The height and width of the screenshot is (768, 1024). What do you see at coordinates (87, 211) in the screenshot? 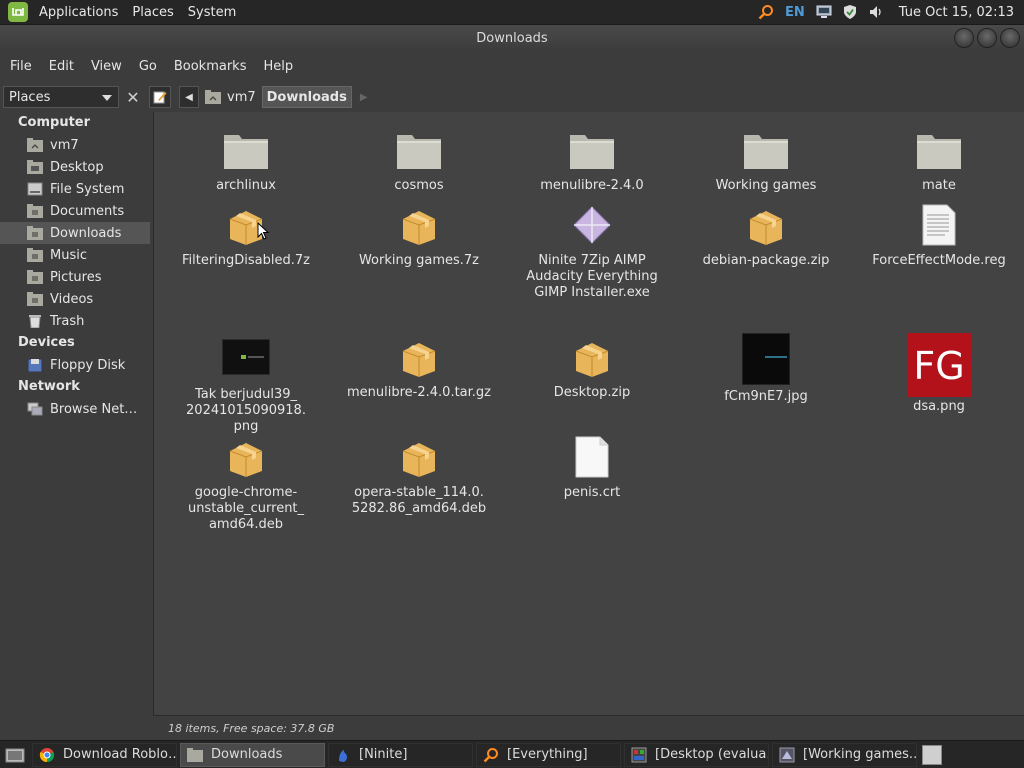
I see `sidebar-item-label: Documents` at bounding box center [87, 211].